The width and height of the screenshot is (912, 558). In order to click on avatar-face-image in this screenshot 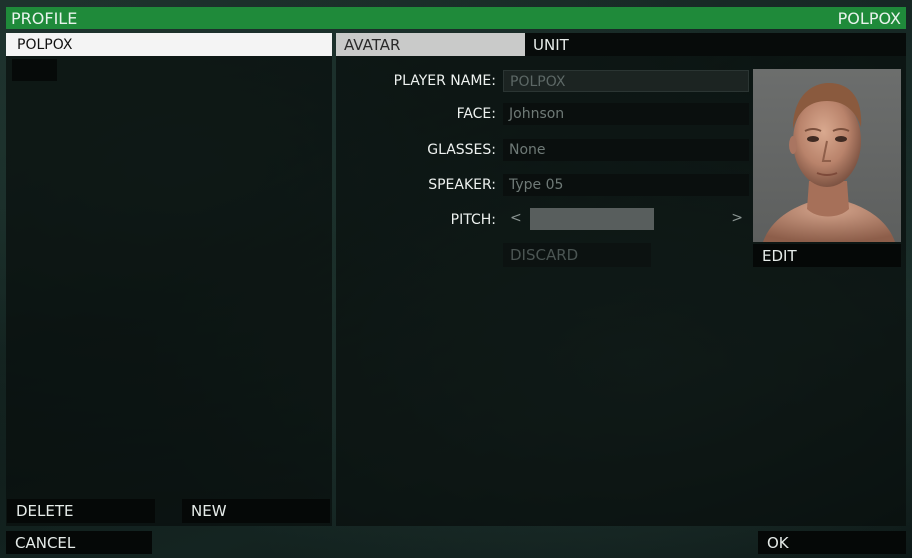, I will do `click(829, 162)`.